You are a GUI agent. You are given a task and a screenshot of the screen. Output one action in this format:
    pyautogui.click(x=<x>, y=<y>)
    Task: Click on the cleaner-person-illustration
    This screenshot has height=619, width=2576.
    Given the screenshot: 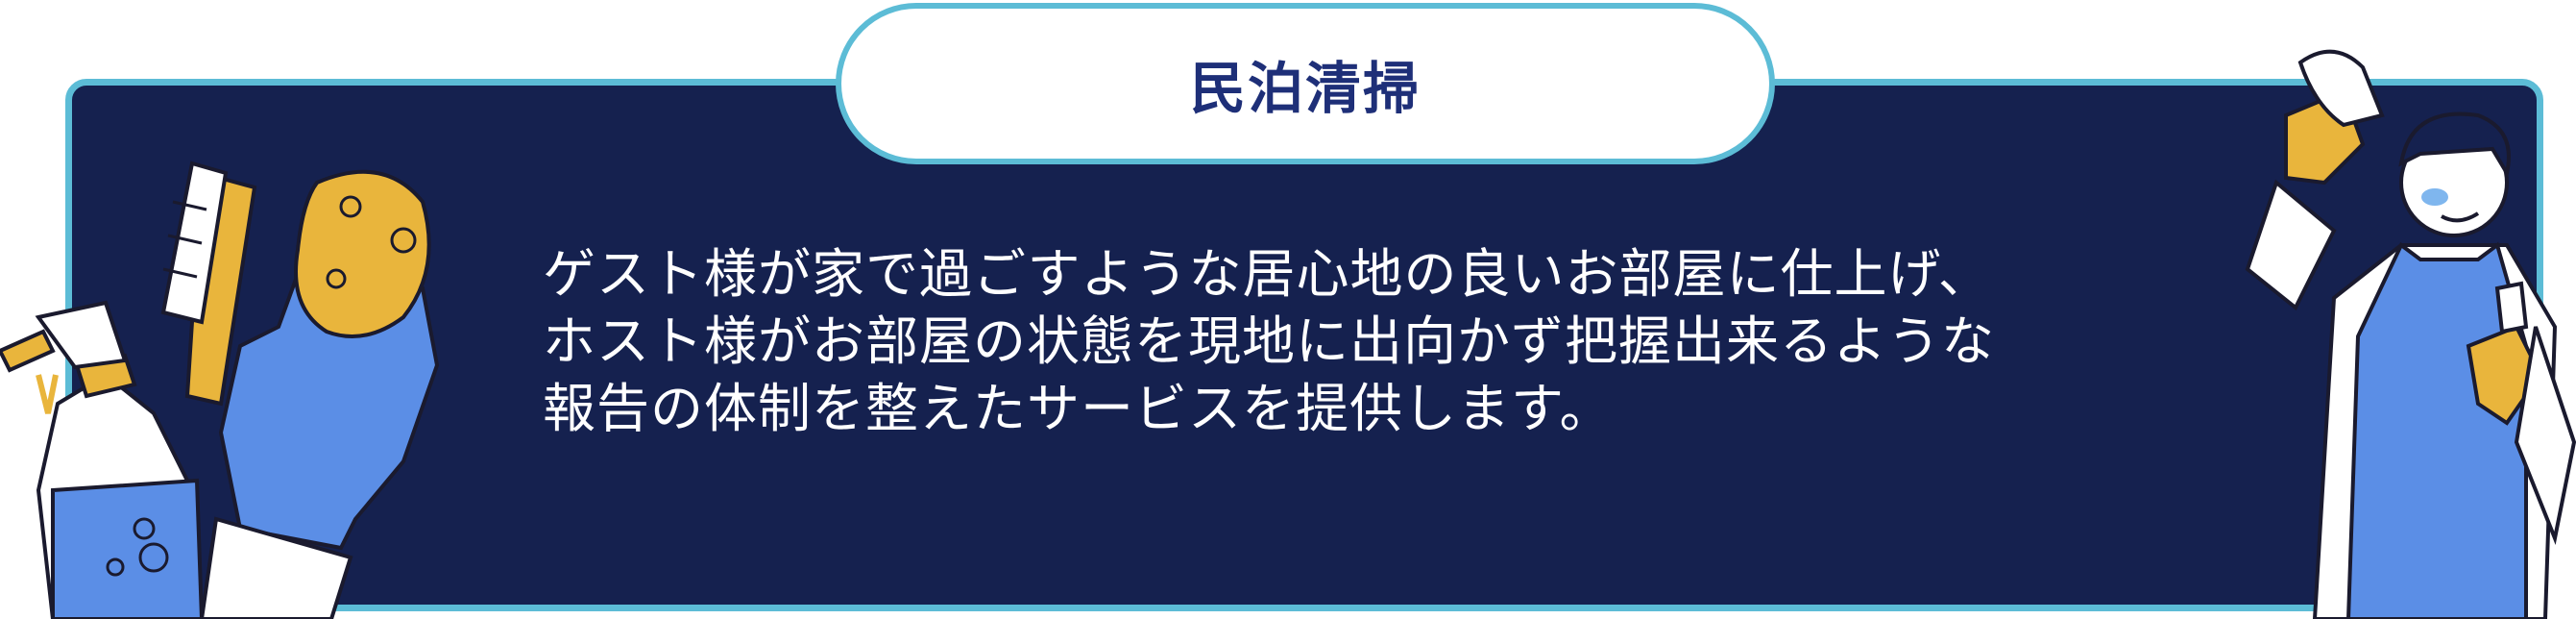 What is the action you would take?
    pyautogui.click(x=2411, y=334)
    